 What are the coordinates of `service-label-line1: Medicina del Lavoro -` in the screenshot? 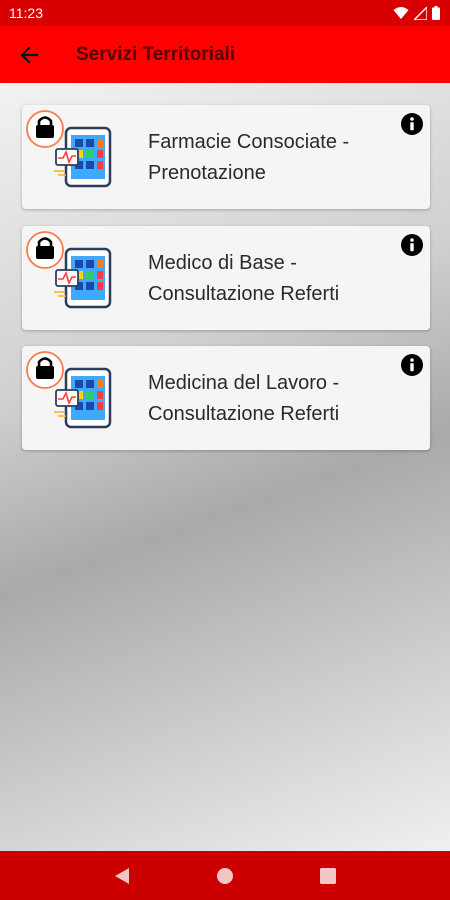 It's located at (244, 383).